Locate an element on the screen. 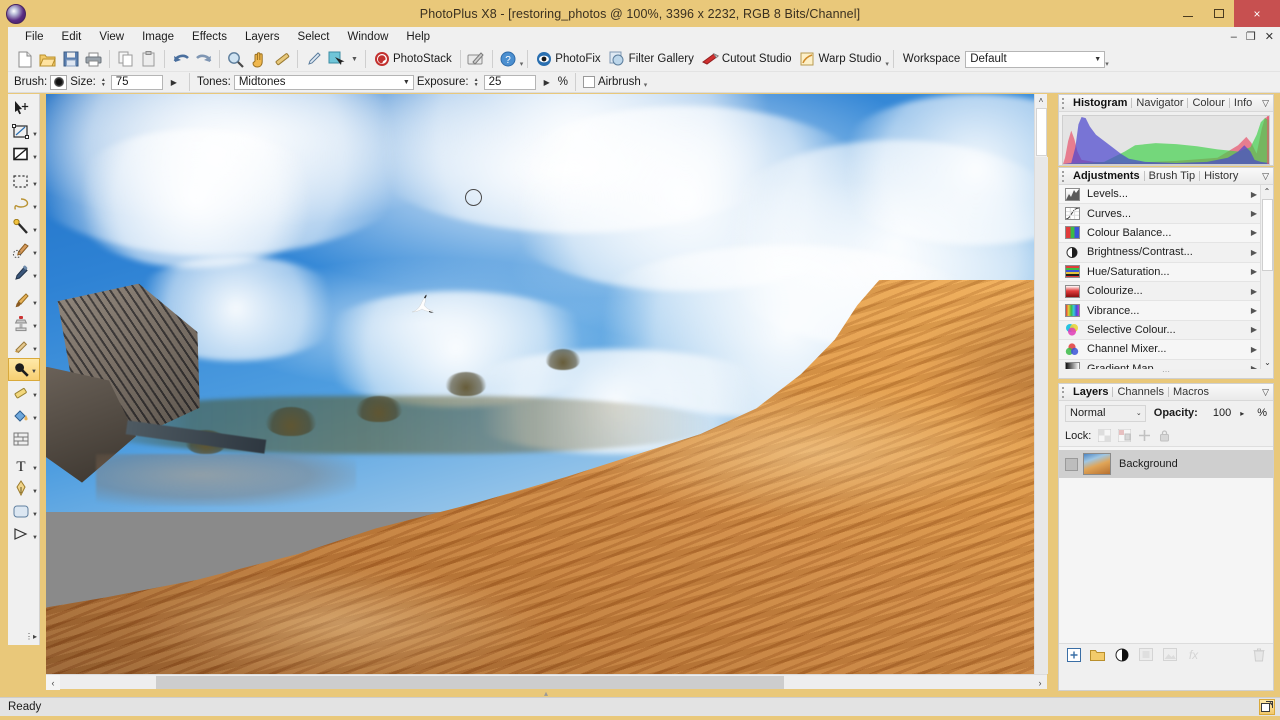  eraser-flyout-icon: ▼ is located at coordinates (35, 396).